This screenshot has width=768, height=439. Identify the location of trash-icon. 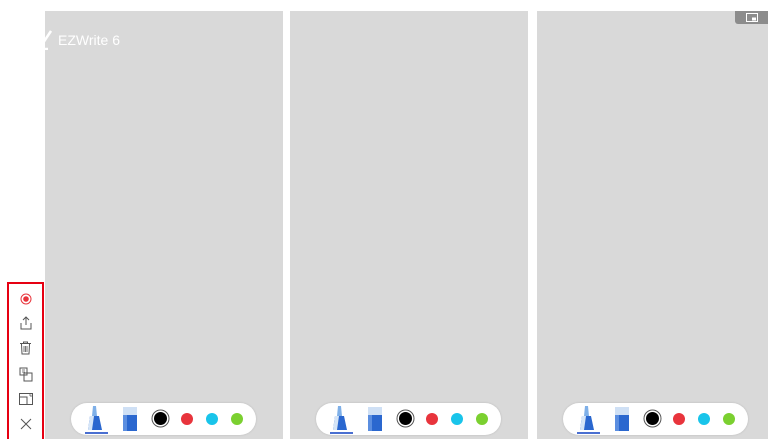
(25, 348).